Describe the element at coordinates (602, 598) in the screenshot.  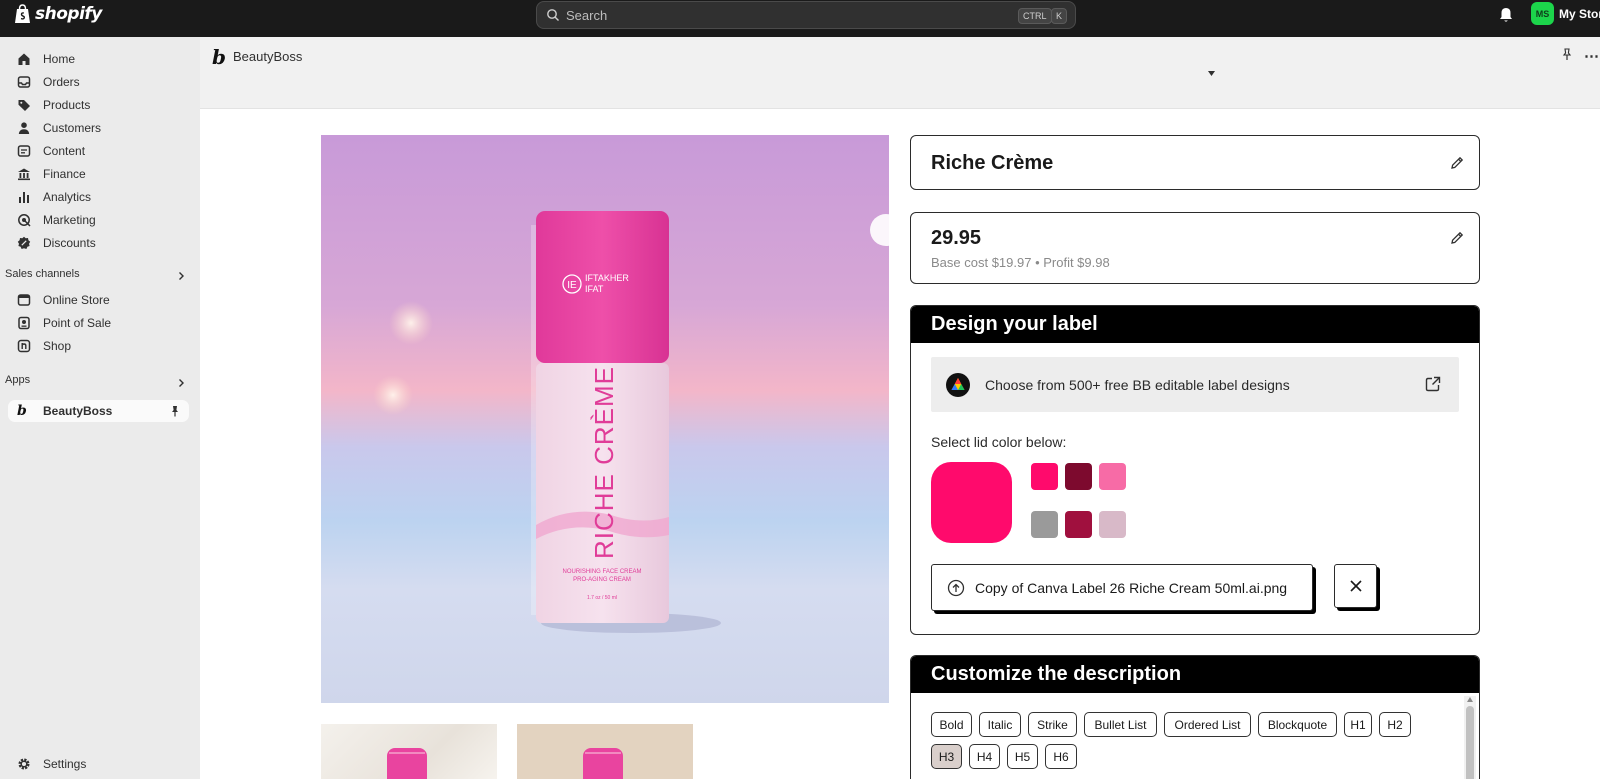
I see `bottle-size: 1.7 oz / 50 ml` at that location.